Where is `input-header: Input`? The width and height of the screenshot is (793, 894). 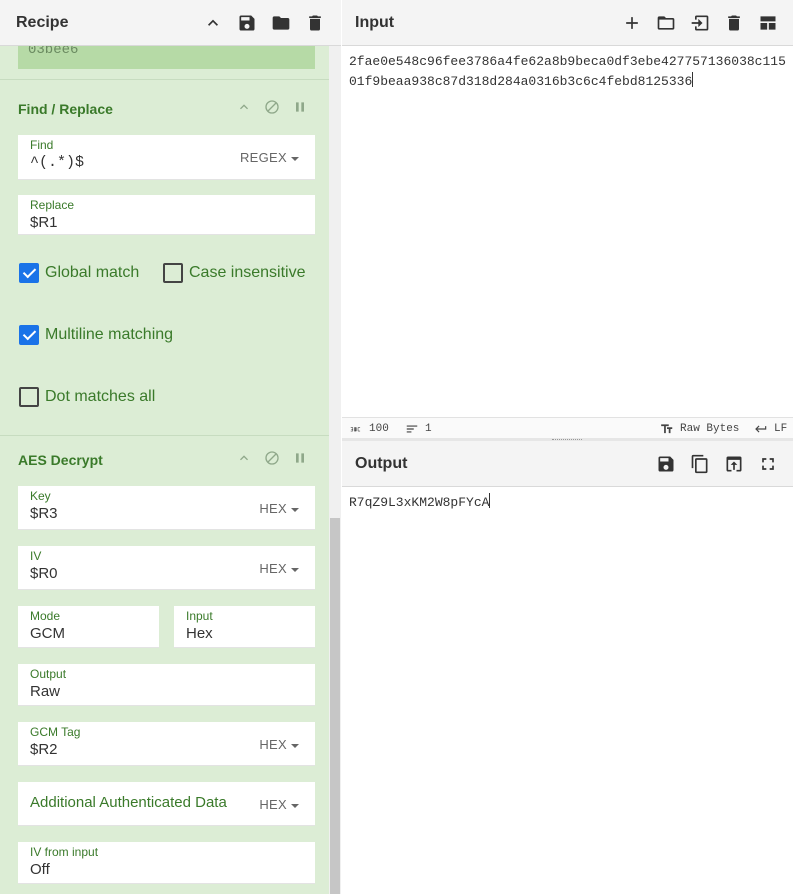 input-header: Input is located at coordinates (567, 23).